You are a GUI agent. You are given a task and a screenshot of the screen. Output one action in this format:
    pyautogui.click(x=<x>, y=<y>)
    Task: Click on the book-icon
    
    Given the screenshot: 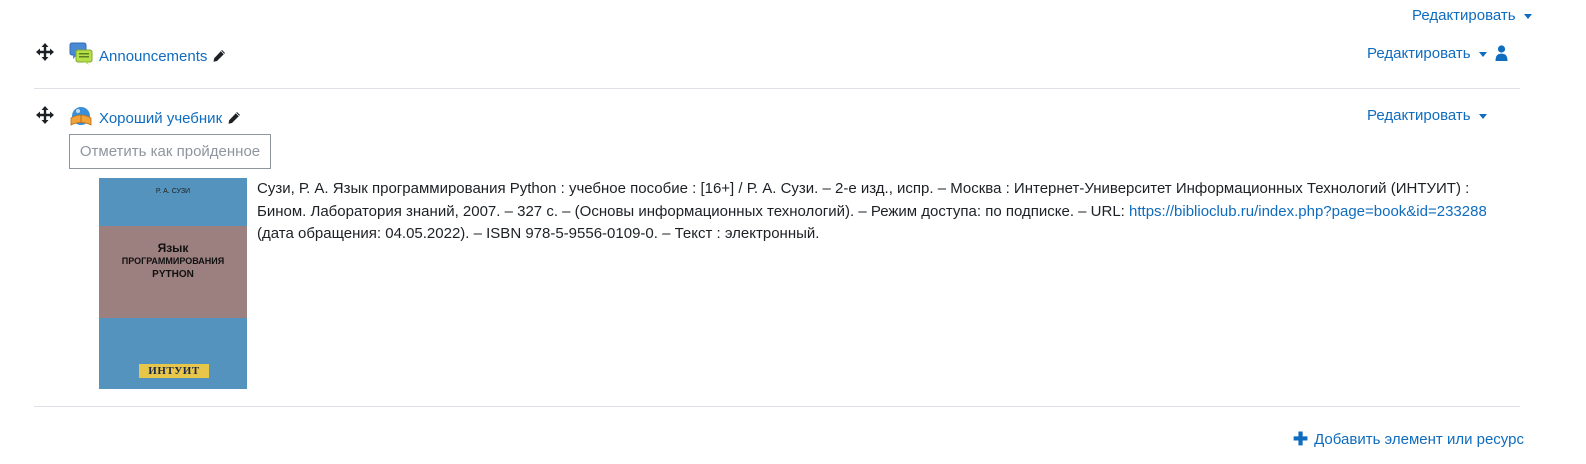 What is the action you would take?
    pyautogui.click(x=81, y=116)
    